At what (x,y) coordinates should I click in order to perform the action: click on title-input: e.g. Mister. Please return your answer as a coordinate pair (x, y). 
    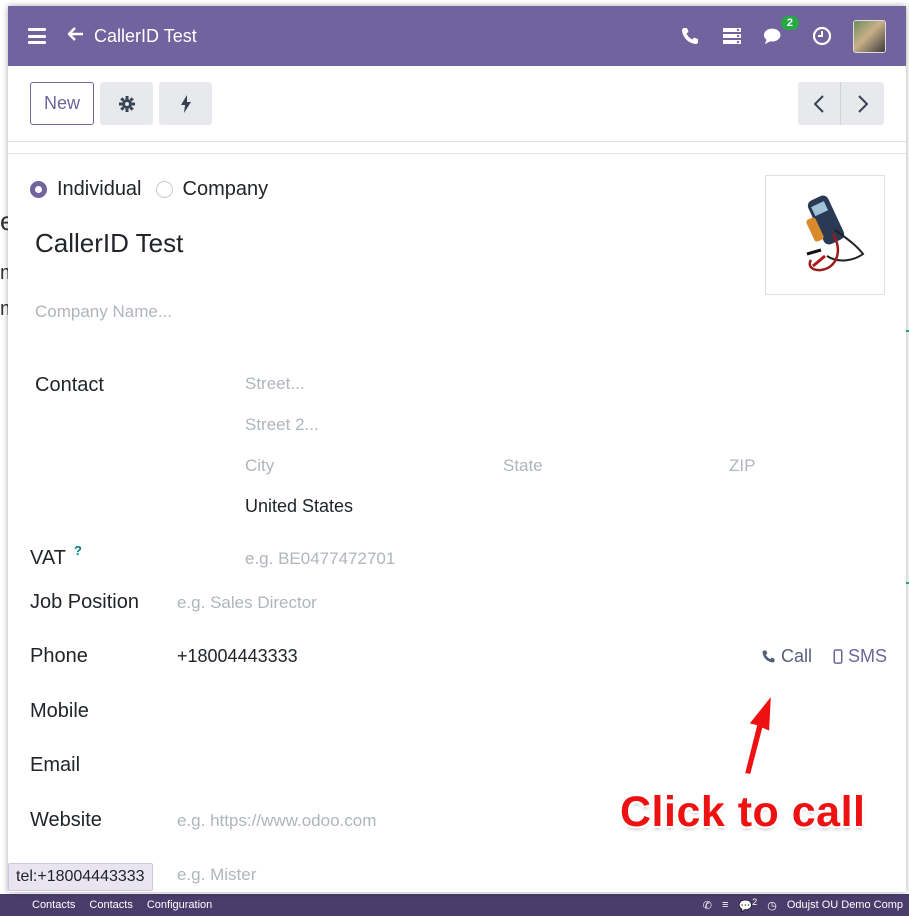
    Looking at the image, I should click on (216, 875).